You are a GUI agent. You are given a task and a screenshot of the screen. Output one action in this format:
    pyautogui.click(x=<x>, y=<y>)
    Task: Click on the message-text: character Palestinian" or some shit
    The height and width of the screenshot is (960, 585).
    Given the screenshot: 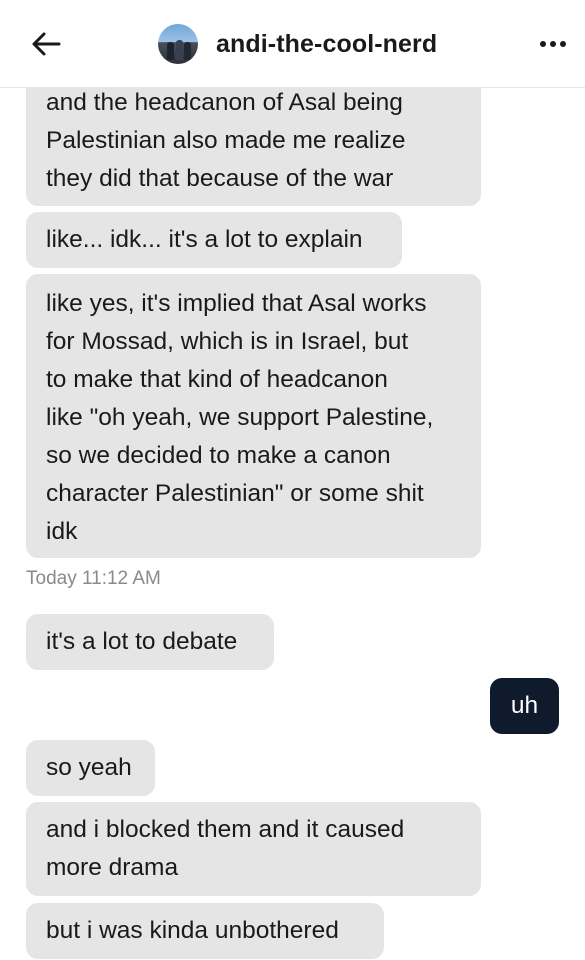 What is the action you would take?
    pyautogui.click(x=235, y=493)
    